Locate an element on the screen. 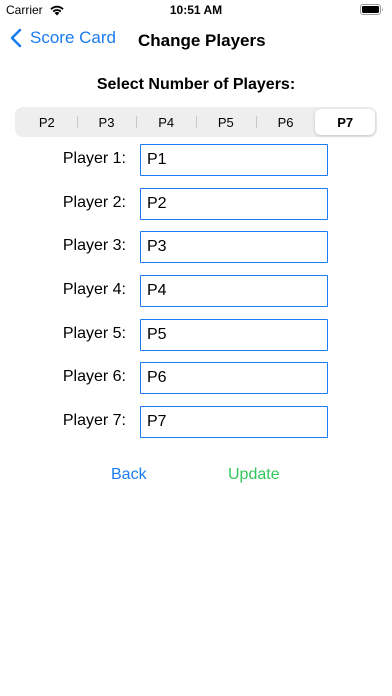 Image resolution: width=392 pixels, height=696 pixels. player-1-field is located at coordinates (234, 160).